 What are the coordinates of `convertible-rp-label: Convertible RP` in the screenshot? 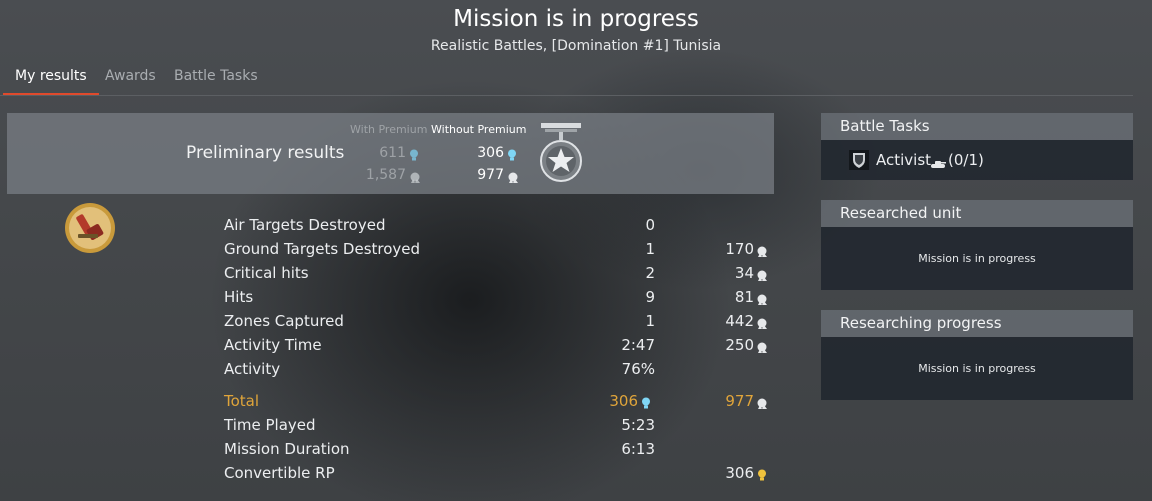 It's located at (279, 473).